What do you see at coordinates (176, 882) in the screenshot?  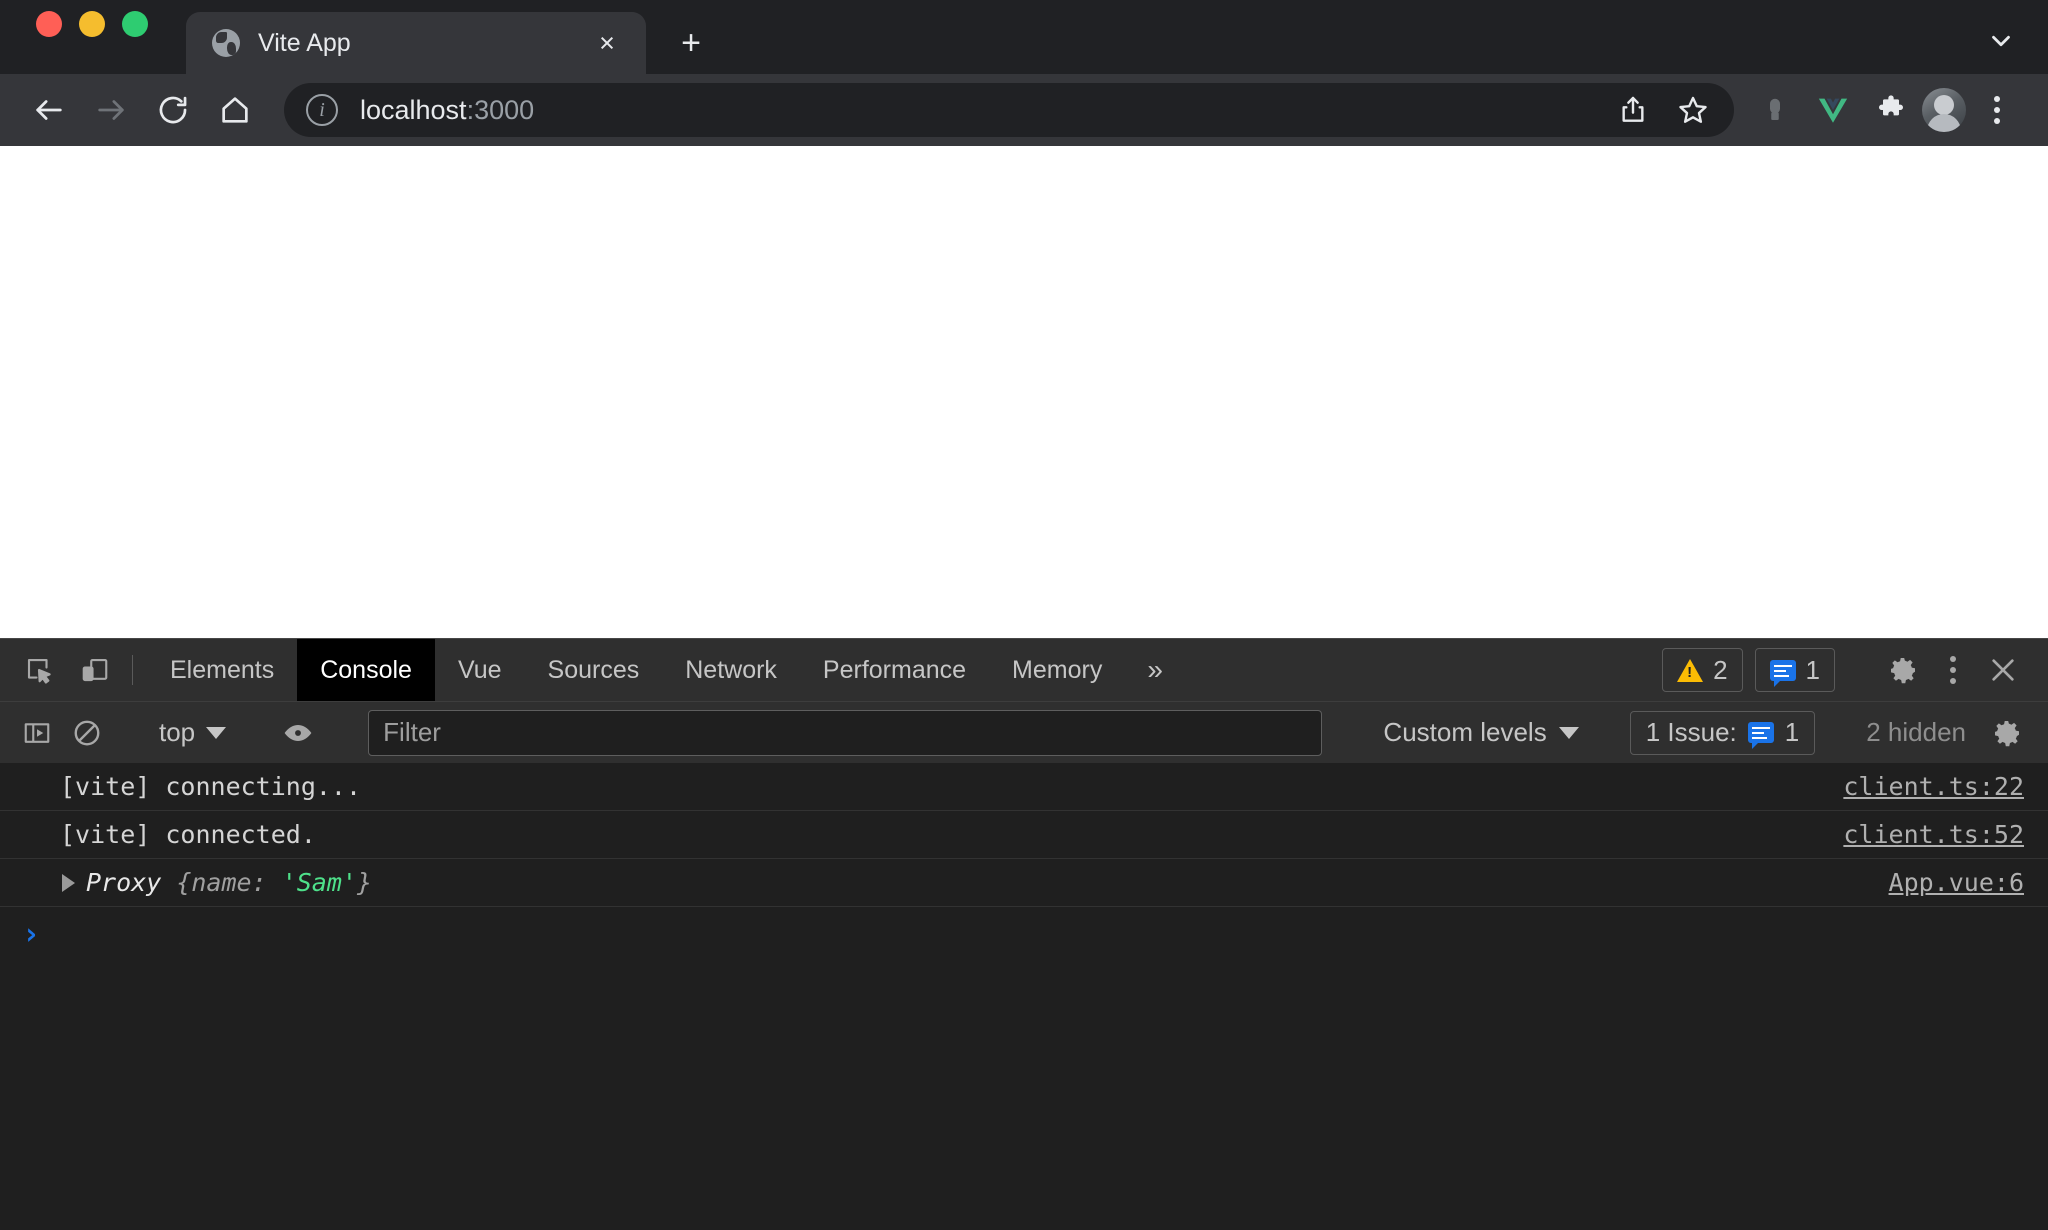 I see `object-open-brace: {` at bounding box center [176, 882].